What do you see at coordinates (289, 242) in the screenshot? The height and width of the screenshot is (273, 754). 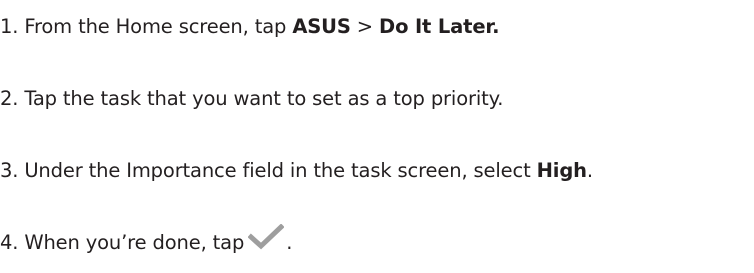 I see `step-4-period: .` at bounding box center [289, 242].